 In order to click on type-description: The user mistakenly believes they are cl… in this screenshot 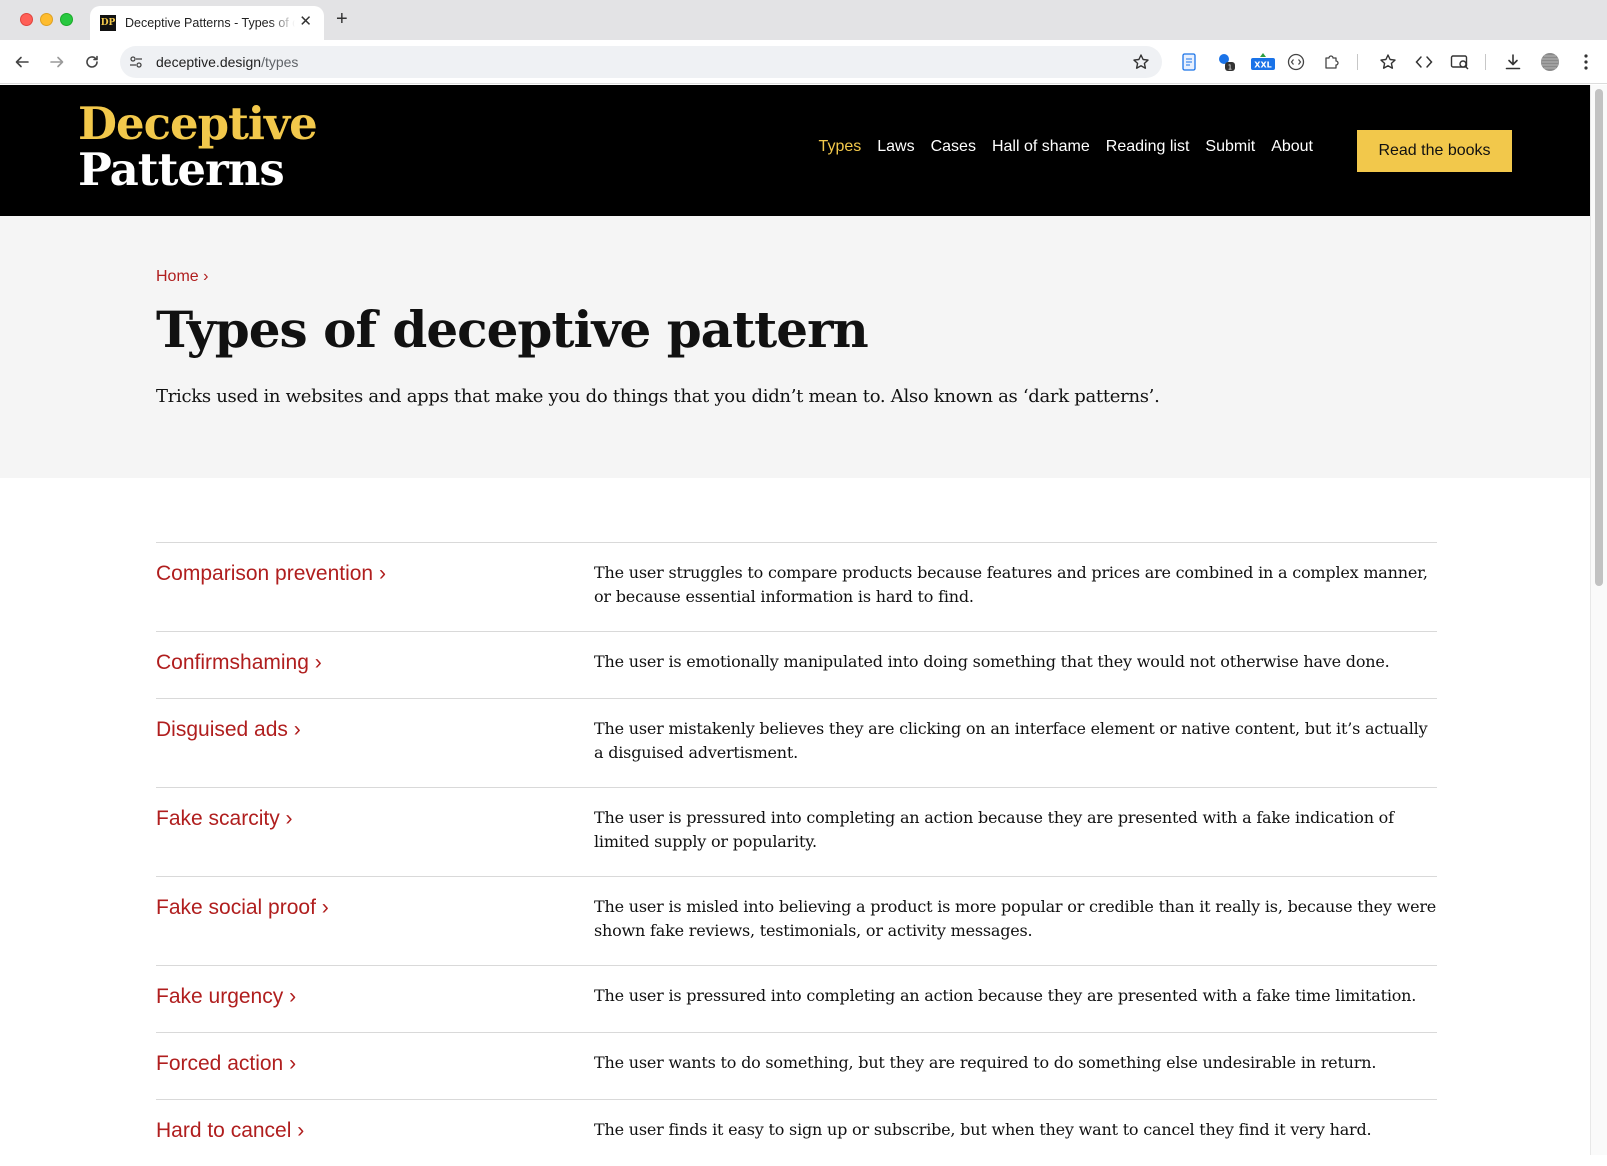, I will do `click(1011, 740)`.